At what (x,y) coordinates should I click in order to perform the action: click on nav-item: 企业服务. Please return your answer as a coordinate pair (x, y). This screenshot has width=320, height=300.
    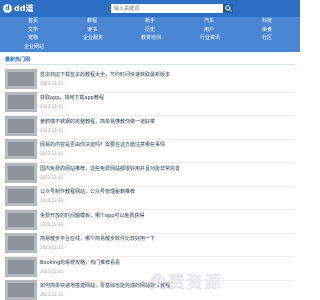
    Looking at the image, I should click on (93, 38).